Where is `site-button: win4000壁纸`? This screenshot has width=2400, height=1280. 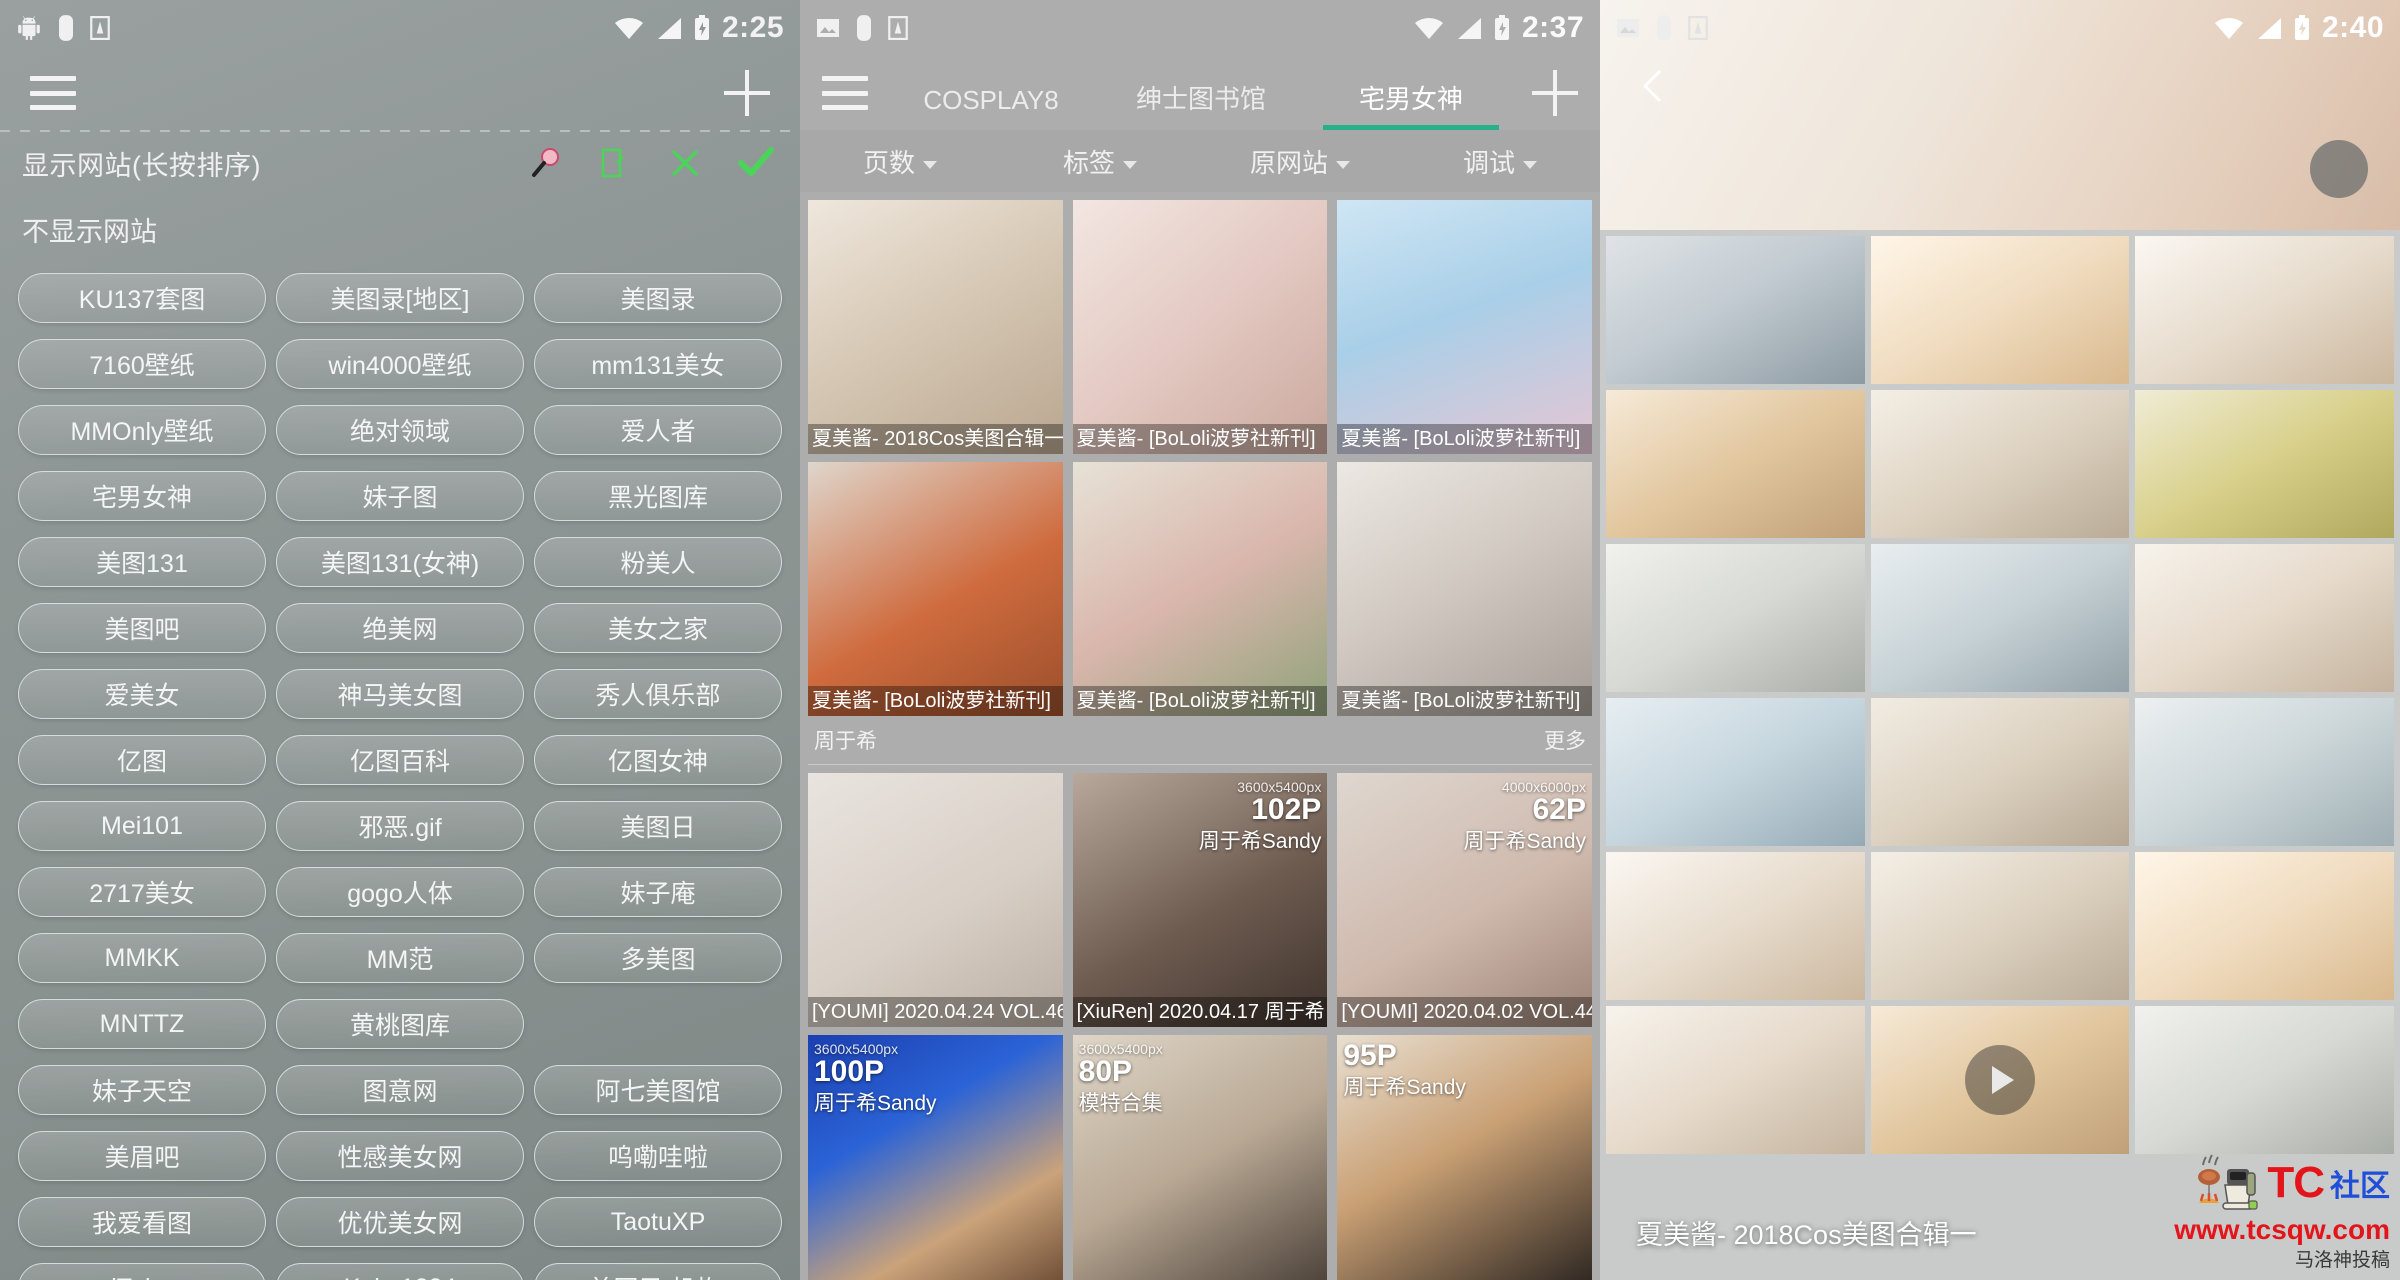 site-button: win4000壁纸 is located at coordinates (400, 364).